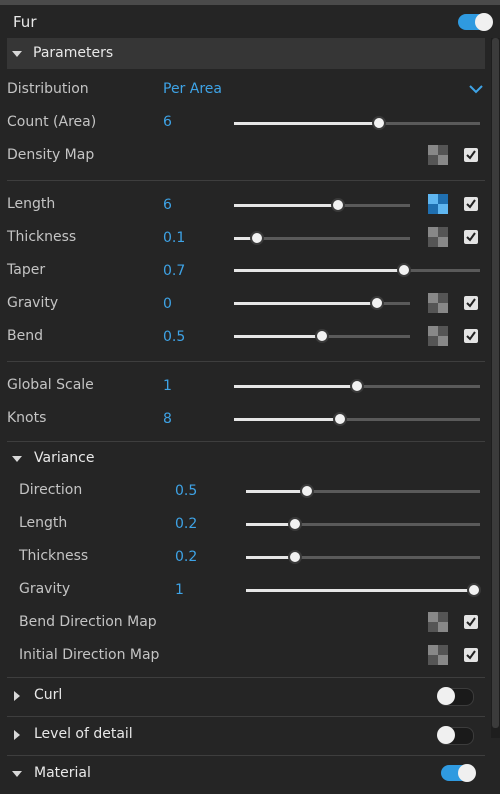  What do you see at coordinates (89, 655) in the screenshot?
I see `initial-direction-map-label: Initial Direction Map` at bounding box center [89, 655].